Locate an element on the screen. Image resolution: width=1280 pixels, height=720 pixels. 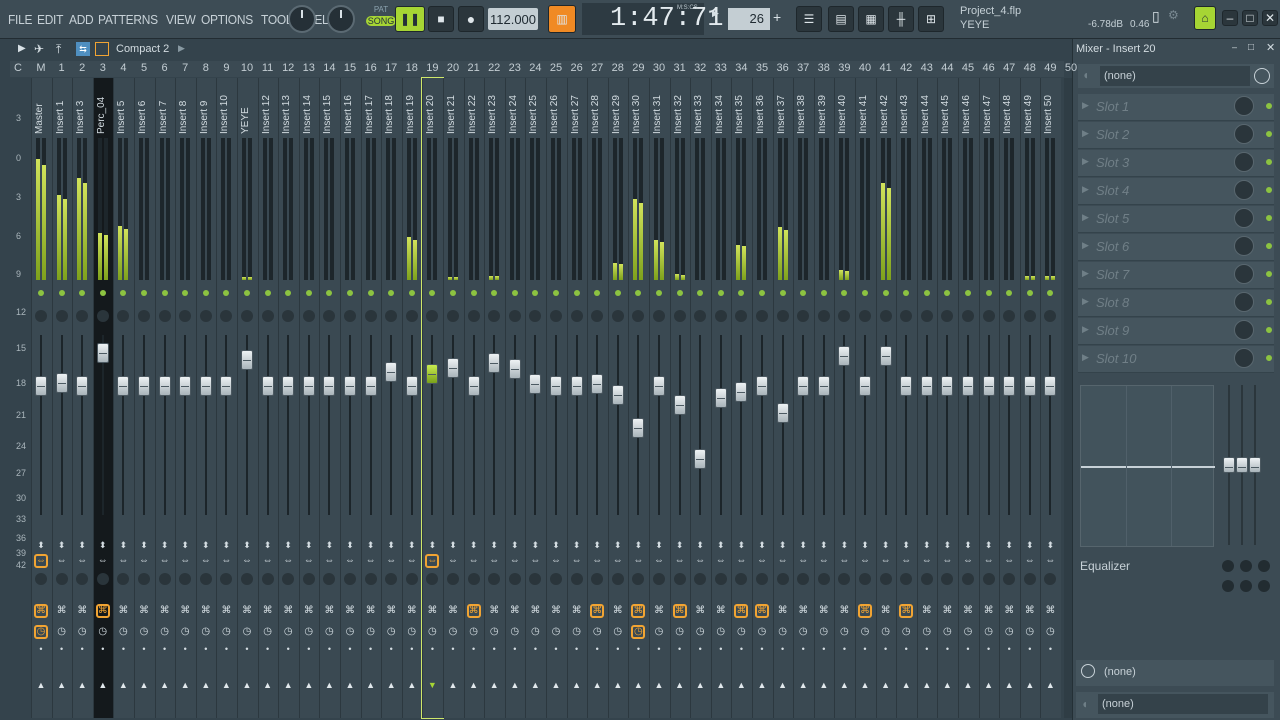
slot-arrow-icon: ▶ is located at coordinates (1085, 133).